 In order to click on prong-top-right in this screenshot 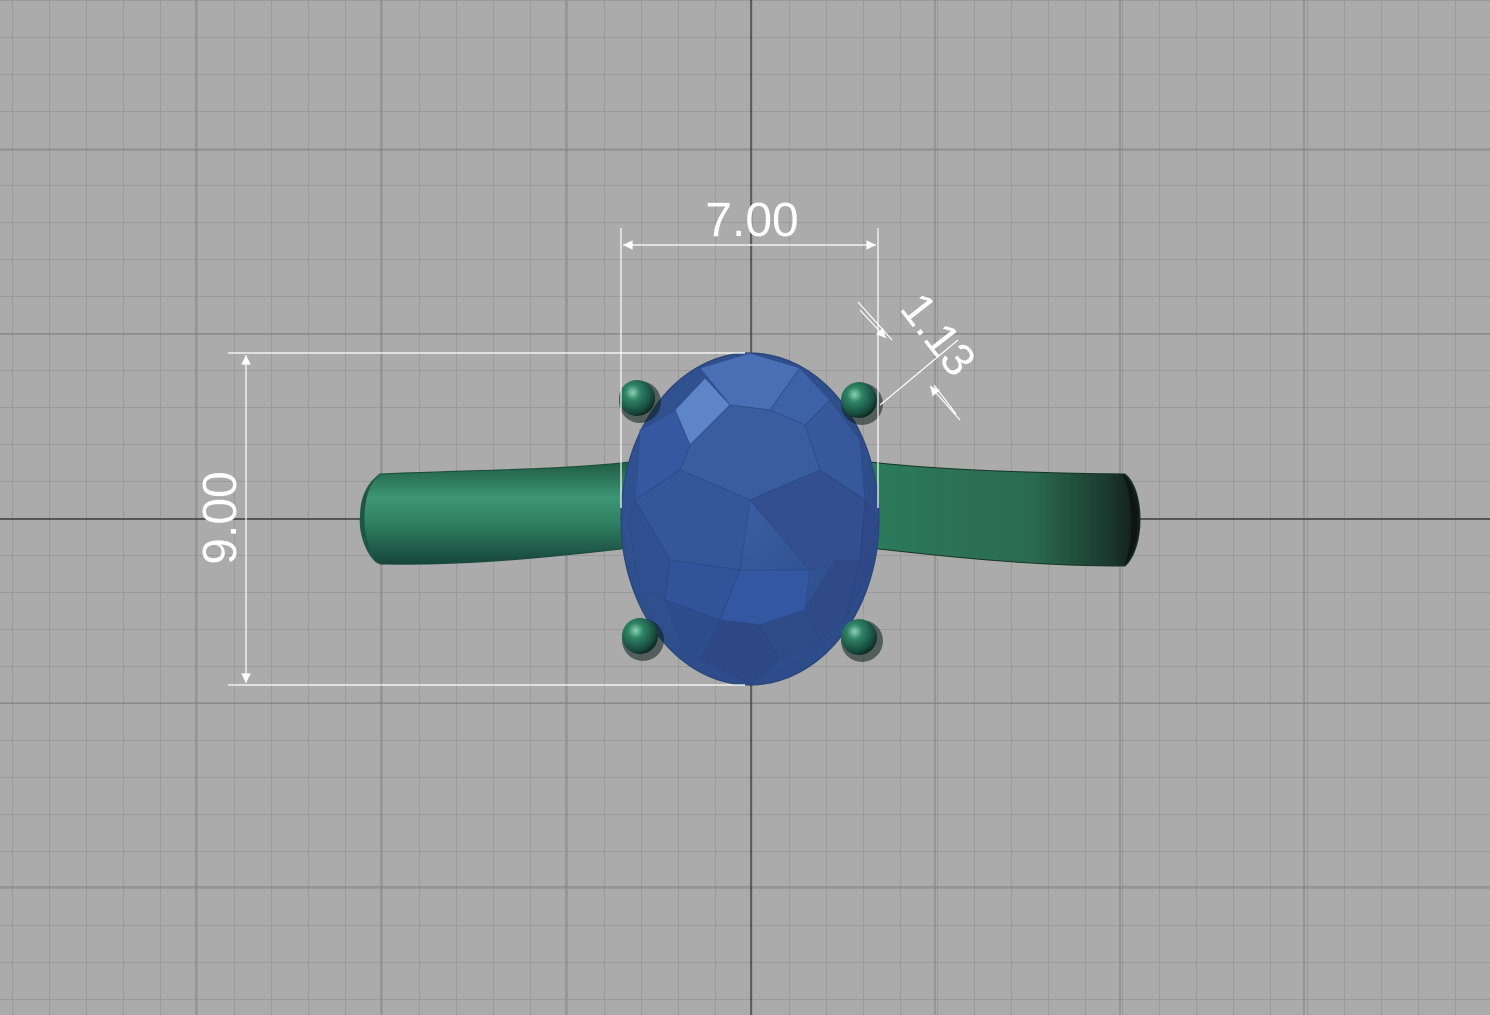, I will do `click(862, 403)`.